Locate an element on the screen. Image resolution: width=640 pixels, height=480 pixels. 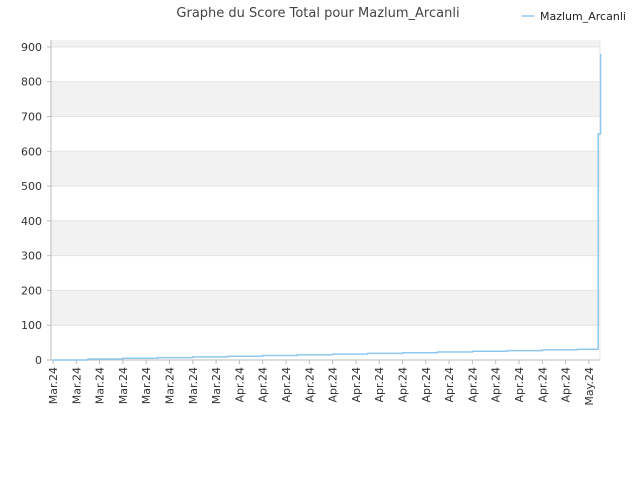
y-tick-label: 500 is located at coordinates (31, 186).